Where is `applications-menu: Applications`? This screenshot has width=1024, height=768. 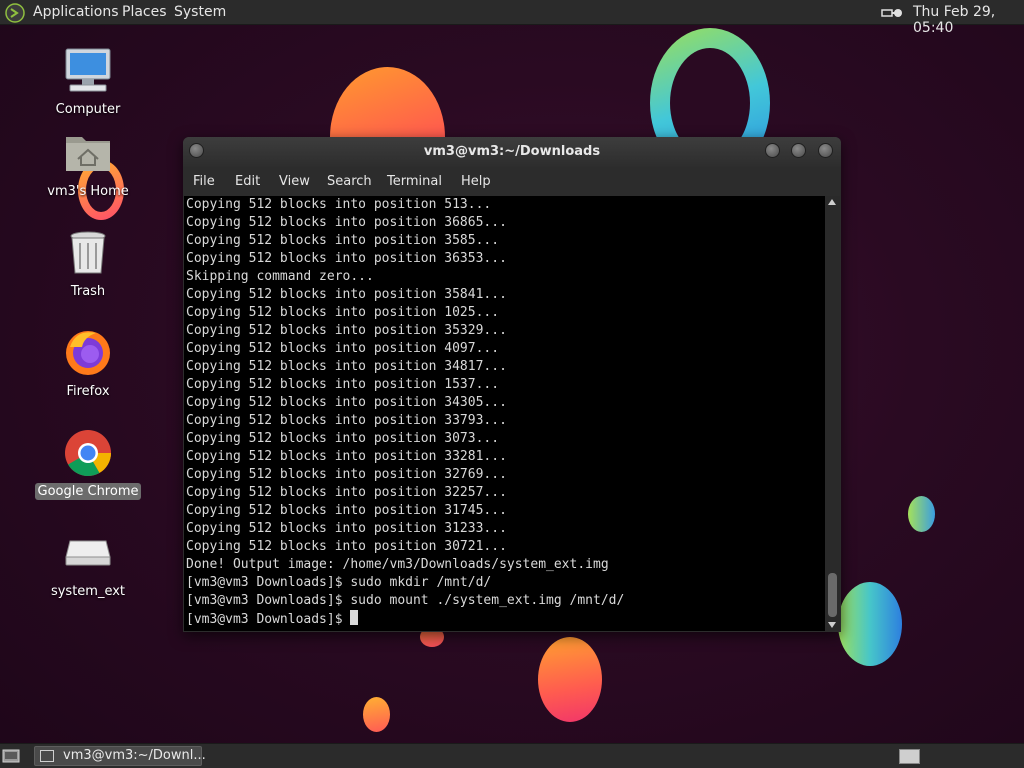
applications-menu: Applications is located at coordinates (76, 12).